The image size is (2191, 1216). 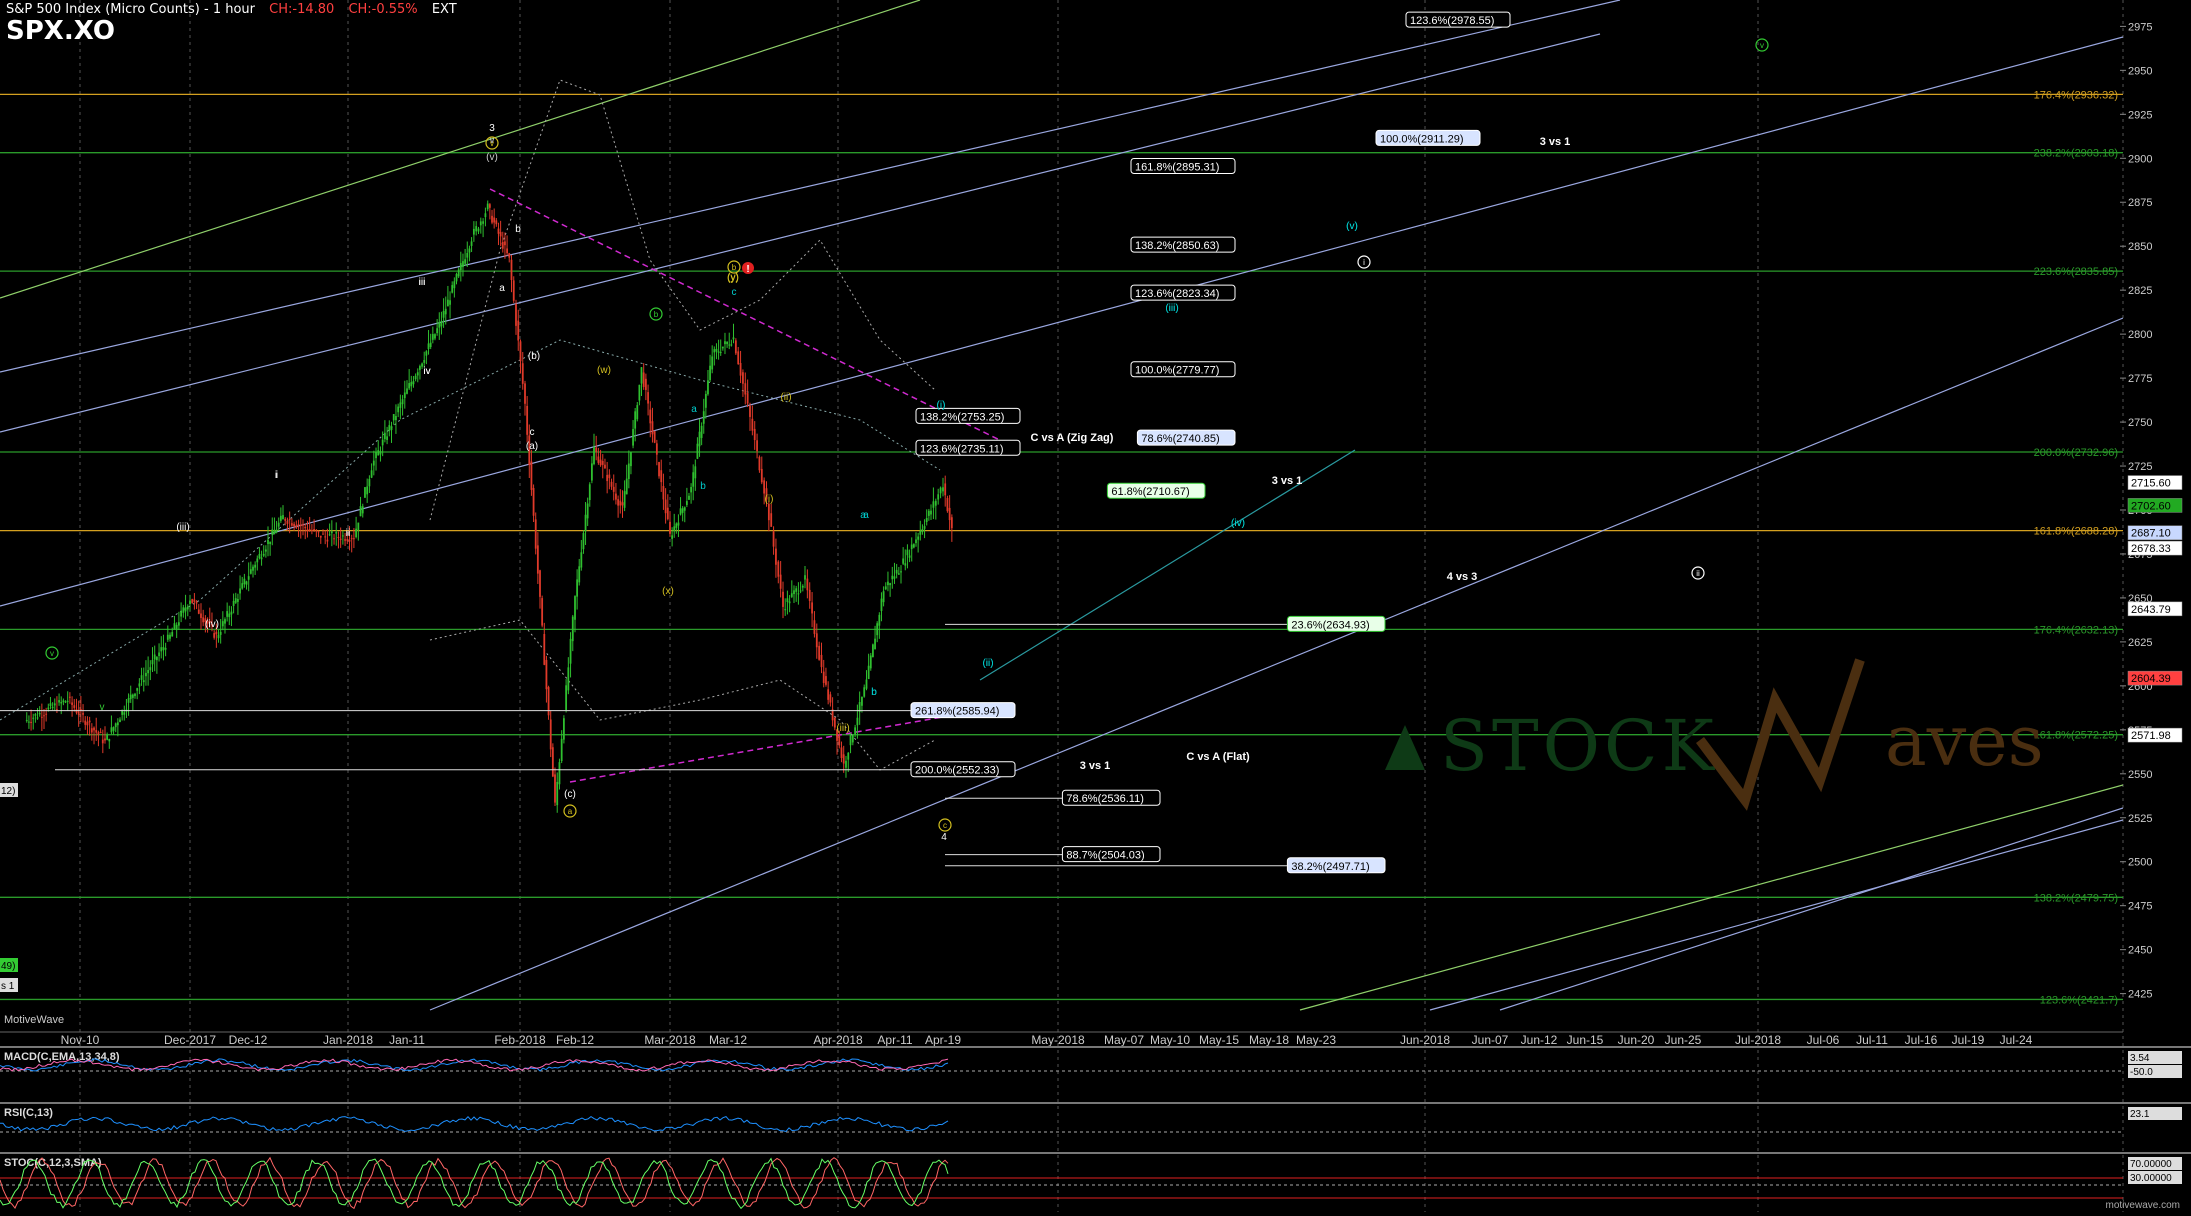 What do you see at coordinates (302, 9) in the screenshot?
I see `change-abs: CH:-14.80` at bounding box center [302, 9].